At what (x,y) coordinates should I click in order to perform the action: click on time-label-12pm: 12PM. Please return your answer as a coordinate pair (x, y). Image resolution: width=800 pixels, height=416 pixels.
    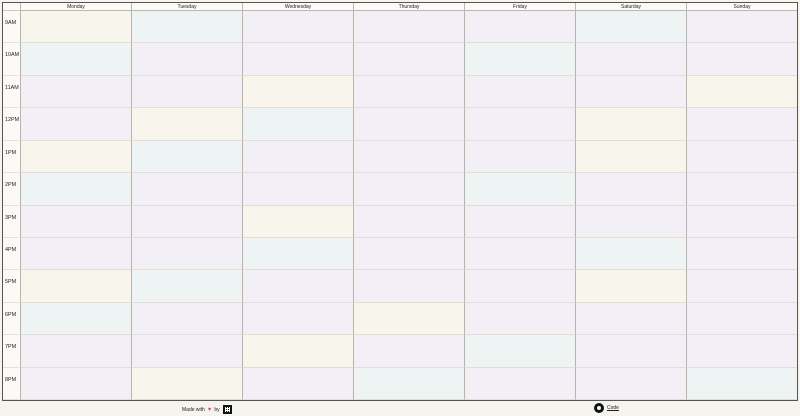
    Looking at the image, I should click on (11, 124).